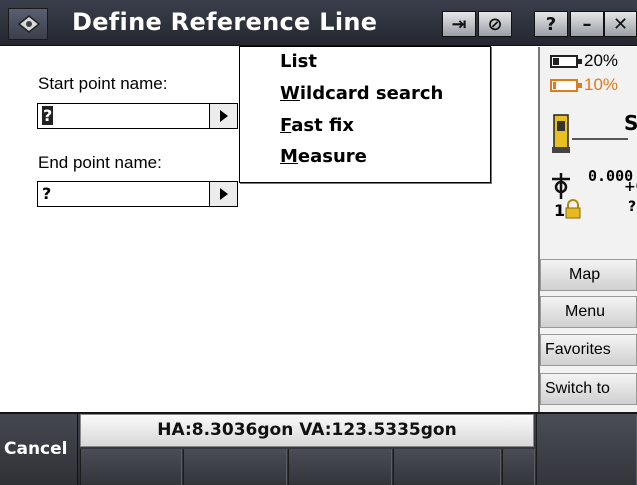  Describe the element at coordinates (137, 194) in the screenshot. I see `end-point-field: ?` at that location.